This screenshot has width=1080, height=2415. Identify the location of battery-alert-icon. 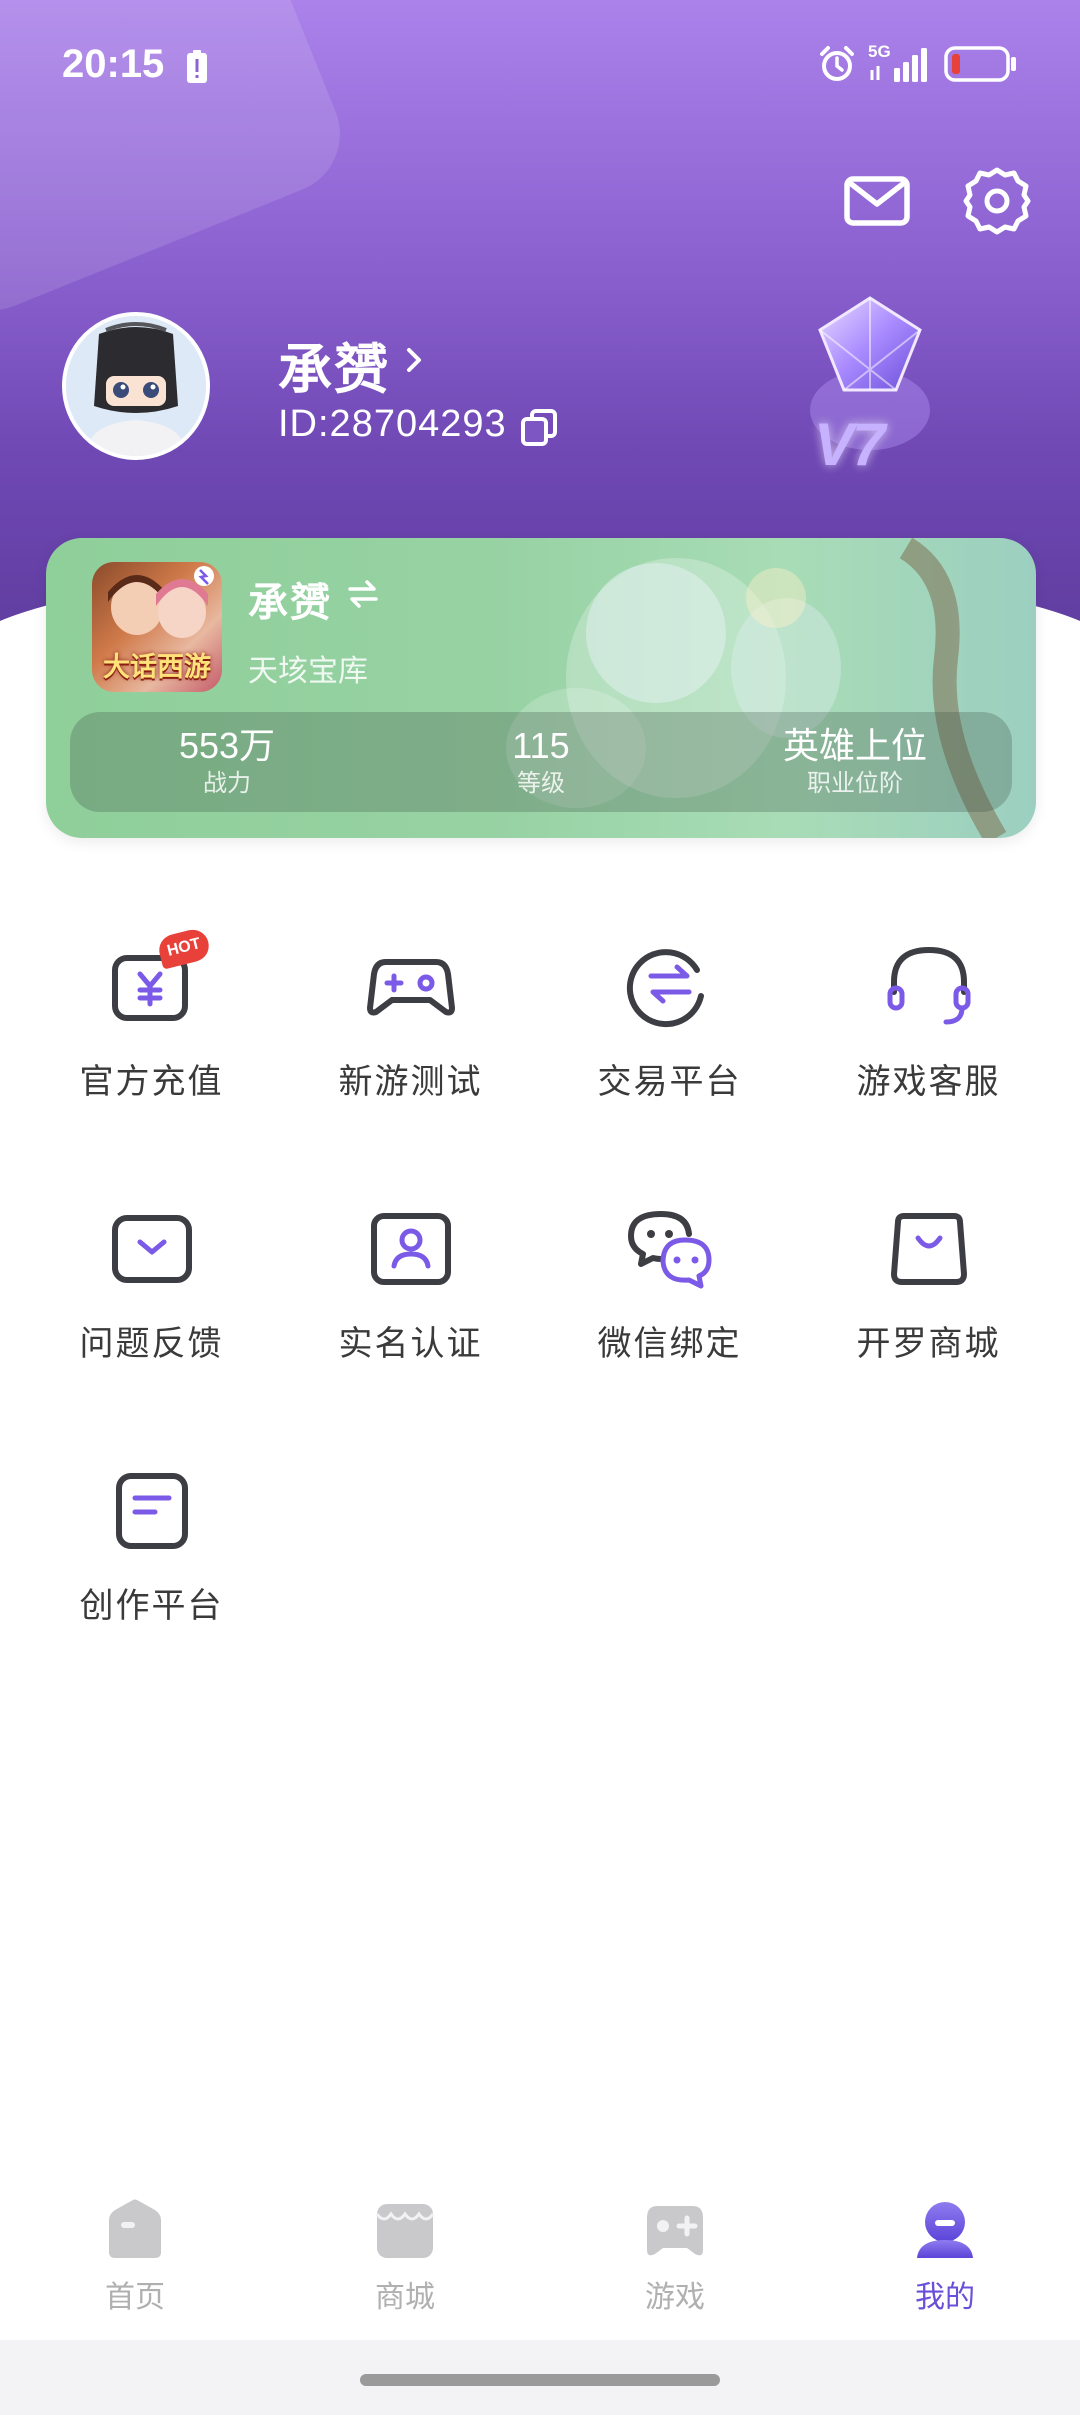
(197, 66).